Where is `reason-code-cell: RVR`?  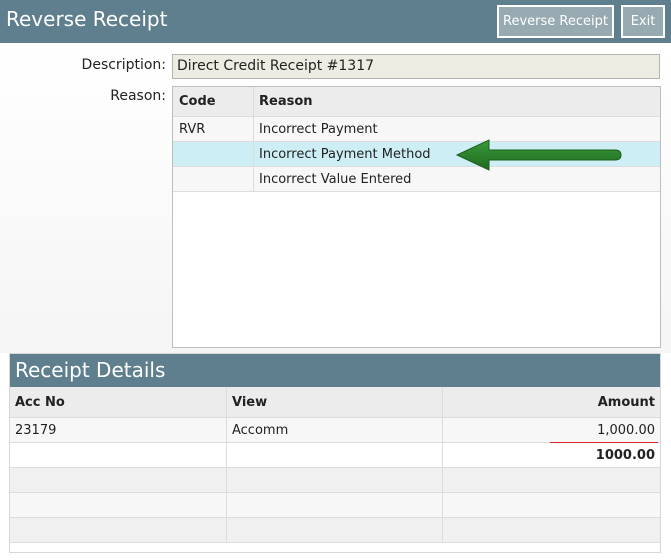 reason-code-cell: RVR is located at coordinates (213, 129).